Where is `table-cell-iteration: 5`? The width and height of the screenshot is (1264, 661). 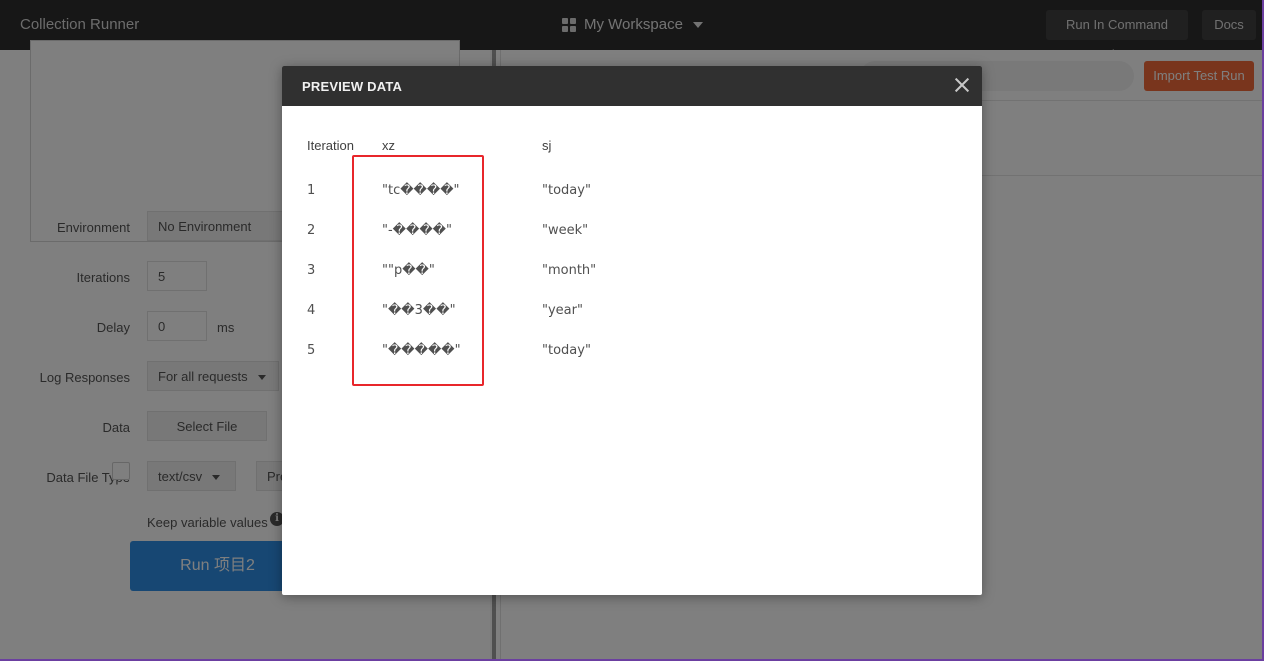 table-cell-iteration: 5 is located at coordinates (311, 350).